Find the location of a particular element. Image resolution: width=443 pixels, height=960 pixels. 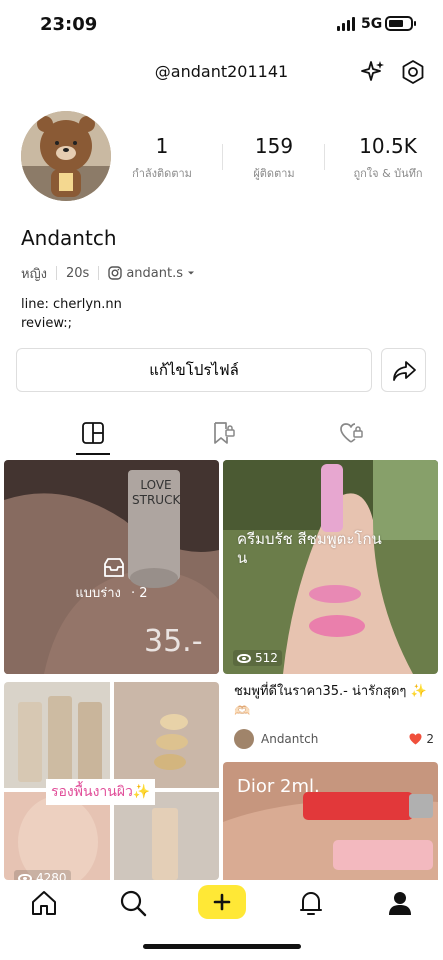

tab-liked-icon is located at coordinates (351, 433).